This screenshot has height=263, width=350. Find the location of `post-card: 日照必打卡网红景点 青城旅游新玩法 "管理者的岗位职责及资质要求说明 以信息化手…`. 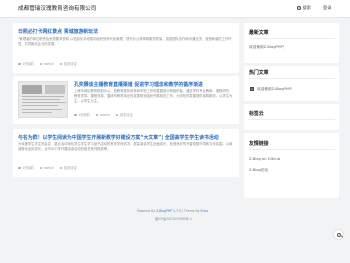

post-card: 日照必打卡网红景点 青城旅游新玩法 "管理者的岗位职责及资质要求说明 以信息化手… is located at coordinates (126, 48).